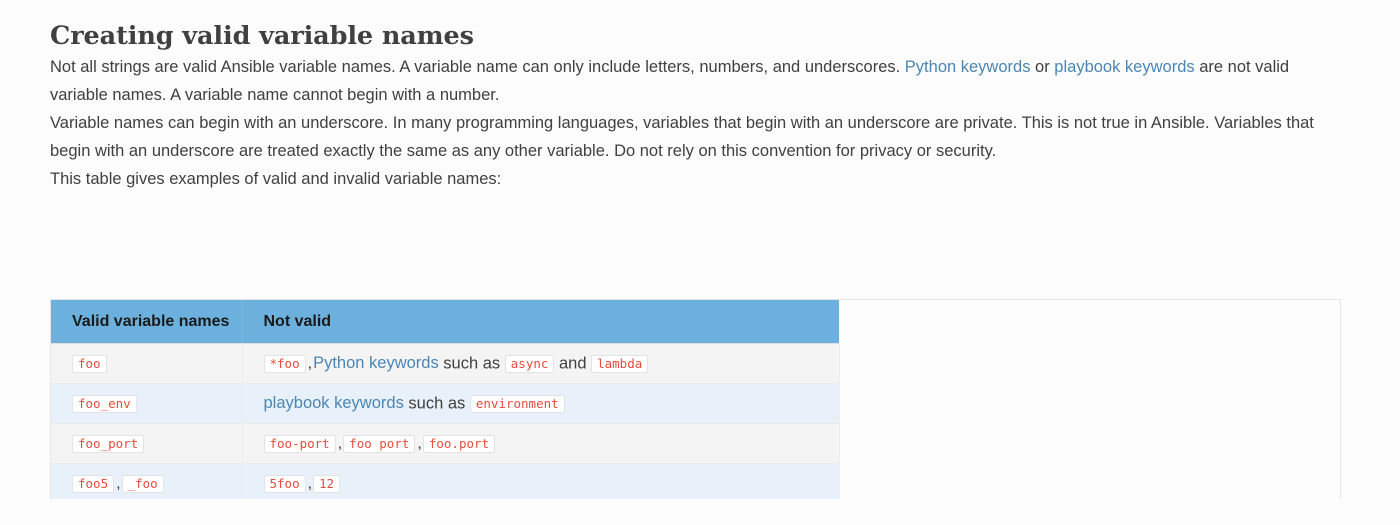 This screenshot has height=525, width=1400. I want to click on cell-invalid-names: playbook keywords such as environment, so click(541, 403).